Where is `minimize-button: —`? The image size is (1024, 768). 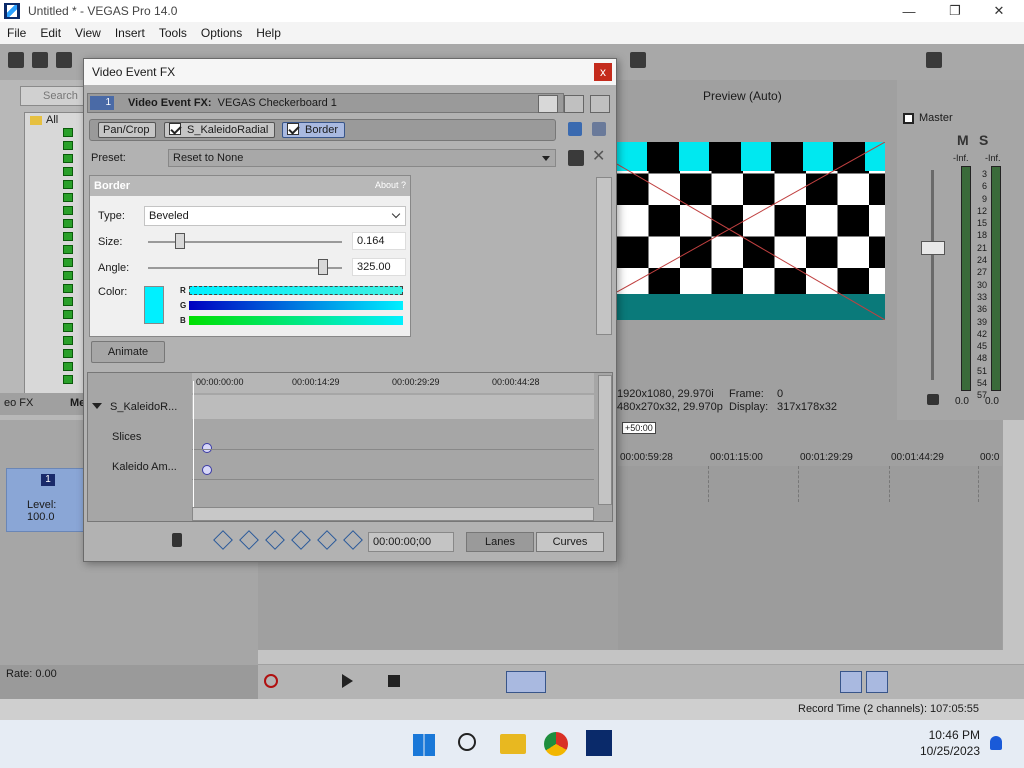 minimize-button: — is located at coordinates (909, 11).